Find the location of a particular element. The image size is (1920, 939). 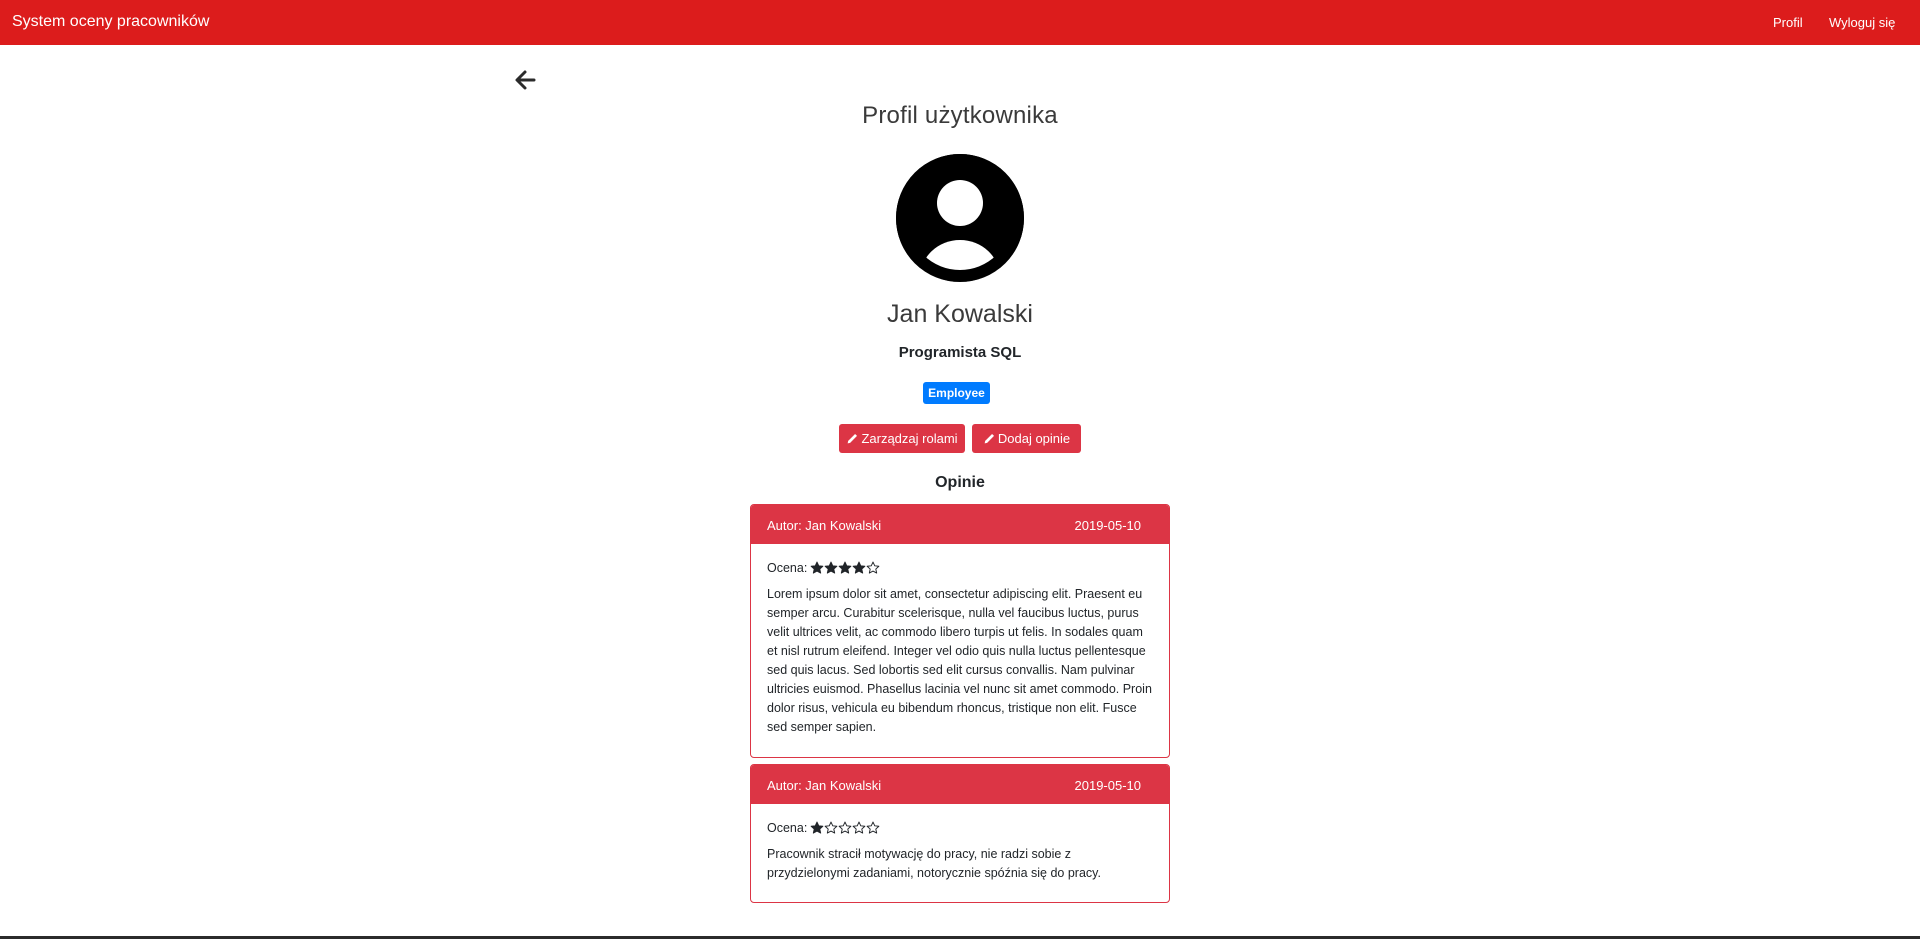

manage-roles-button: Zarządzaj rolami is located at coordinates (902, 438).